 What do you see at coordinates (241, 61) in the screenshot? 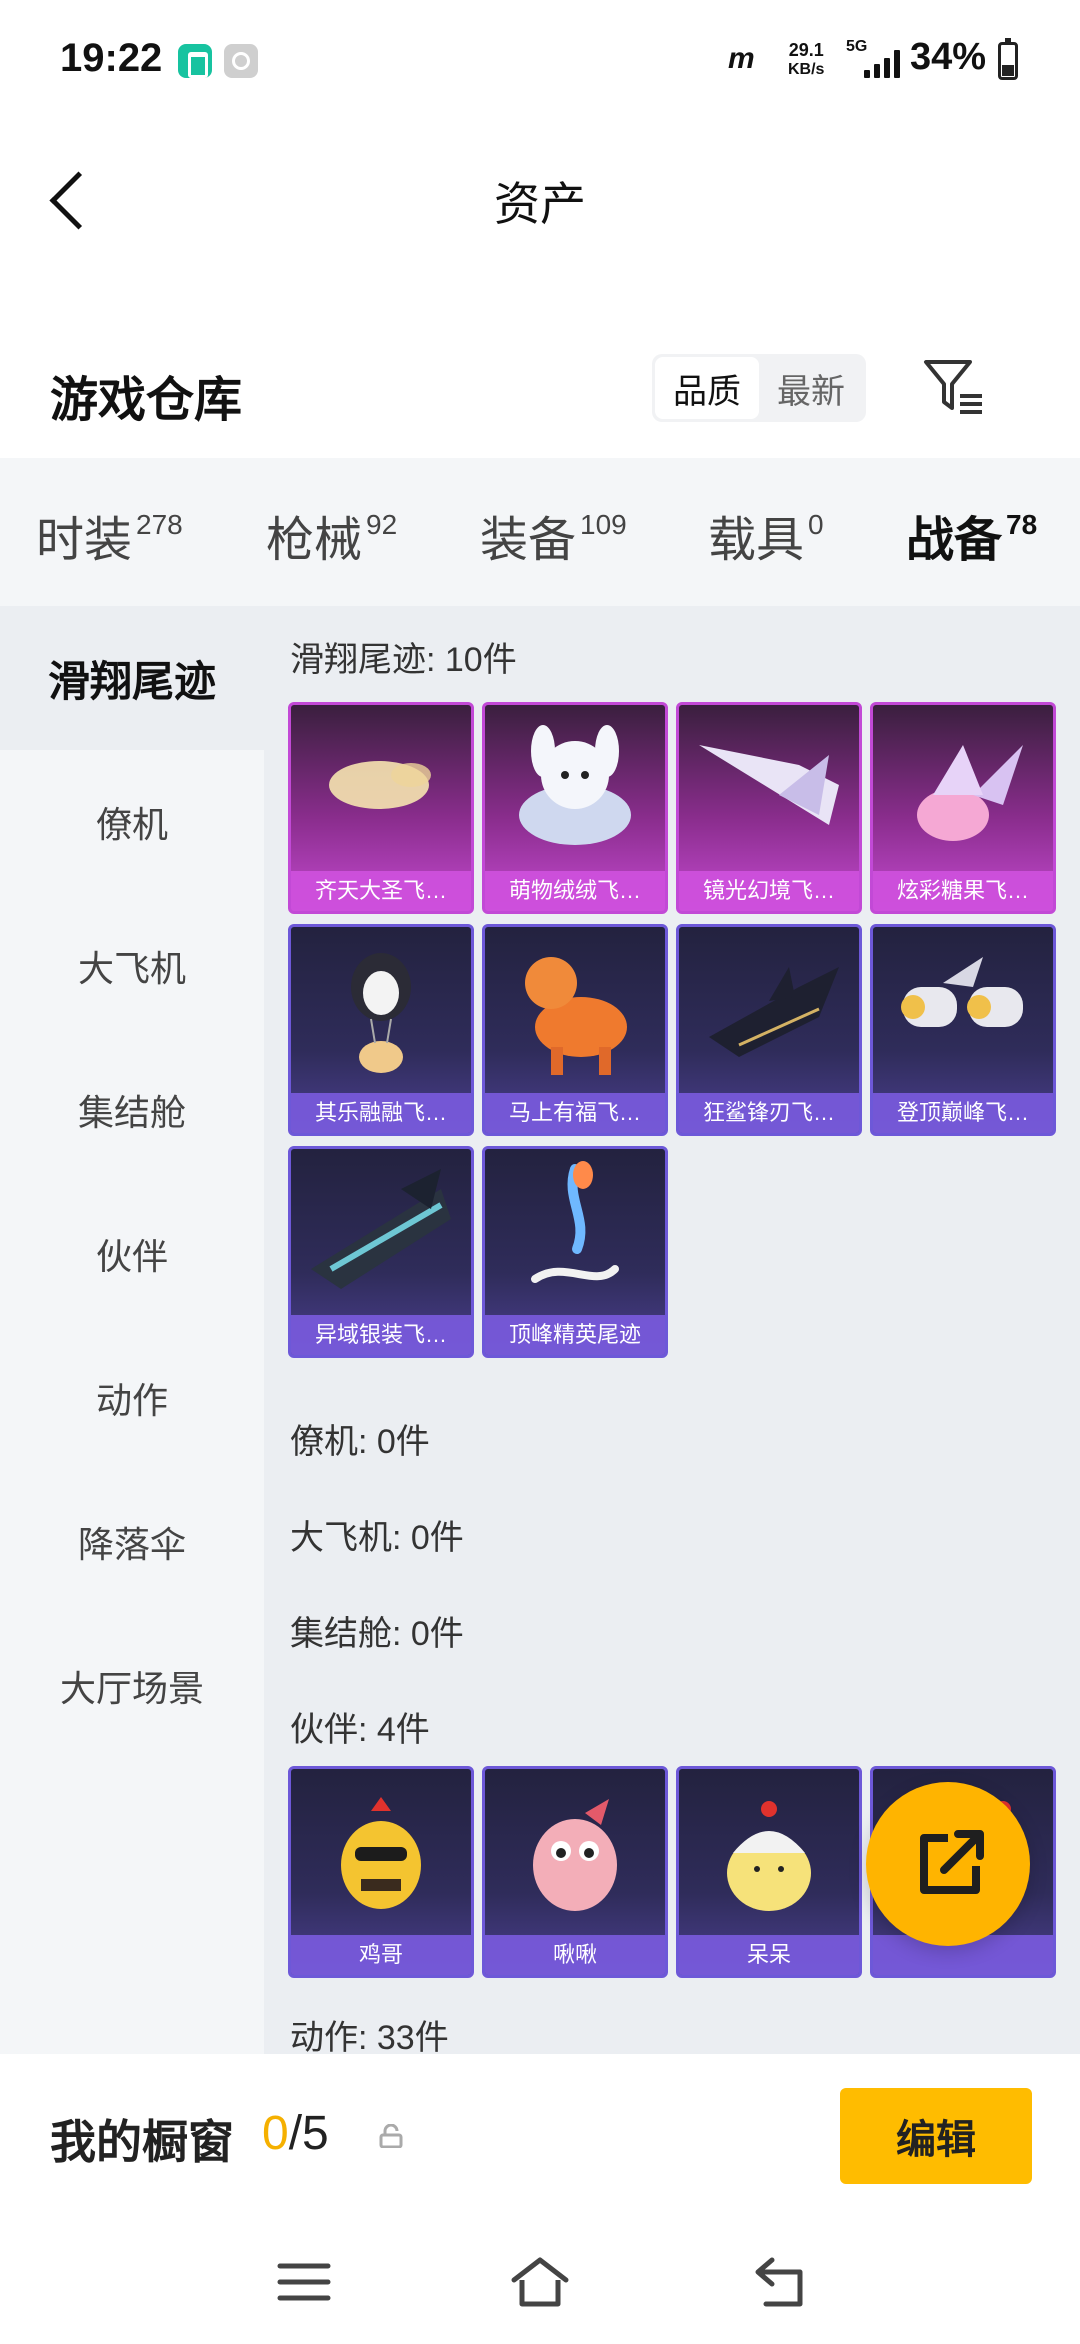
I see `settings-notification-icon` at bounding box center [241, 61].